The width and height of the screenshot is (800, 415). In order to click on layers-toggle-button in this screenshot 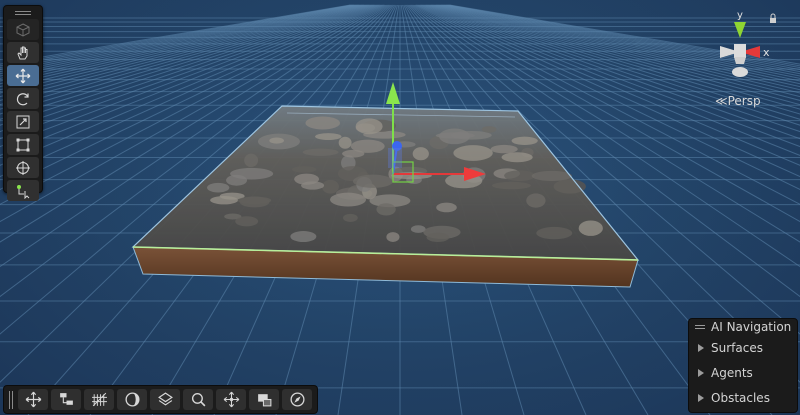, I will do `click(165, 399)`.